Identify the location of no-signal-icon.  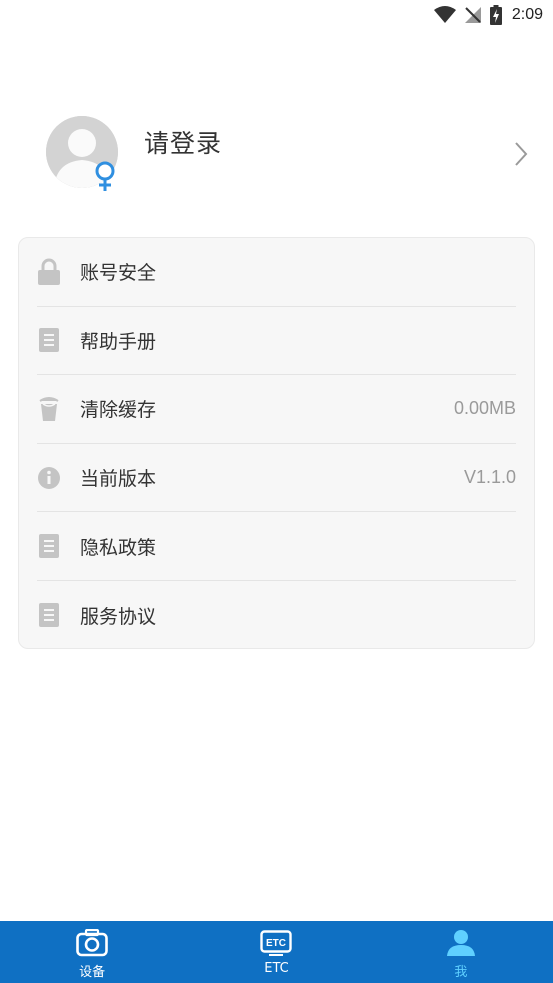
(473, 15).